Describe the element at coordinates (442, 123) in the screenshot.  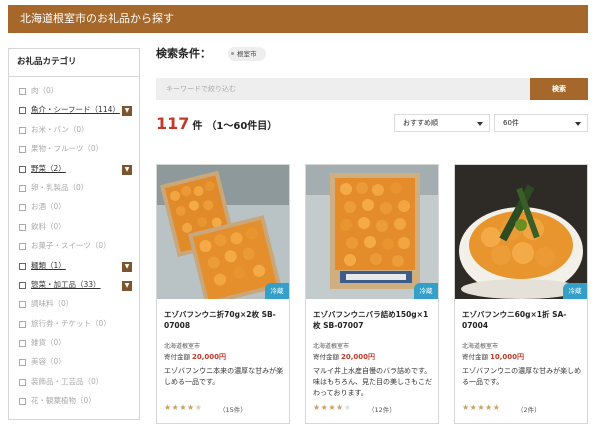
I see `sort-select: おすすめ順` at that location.